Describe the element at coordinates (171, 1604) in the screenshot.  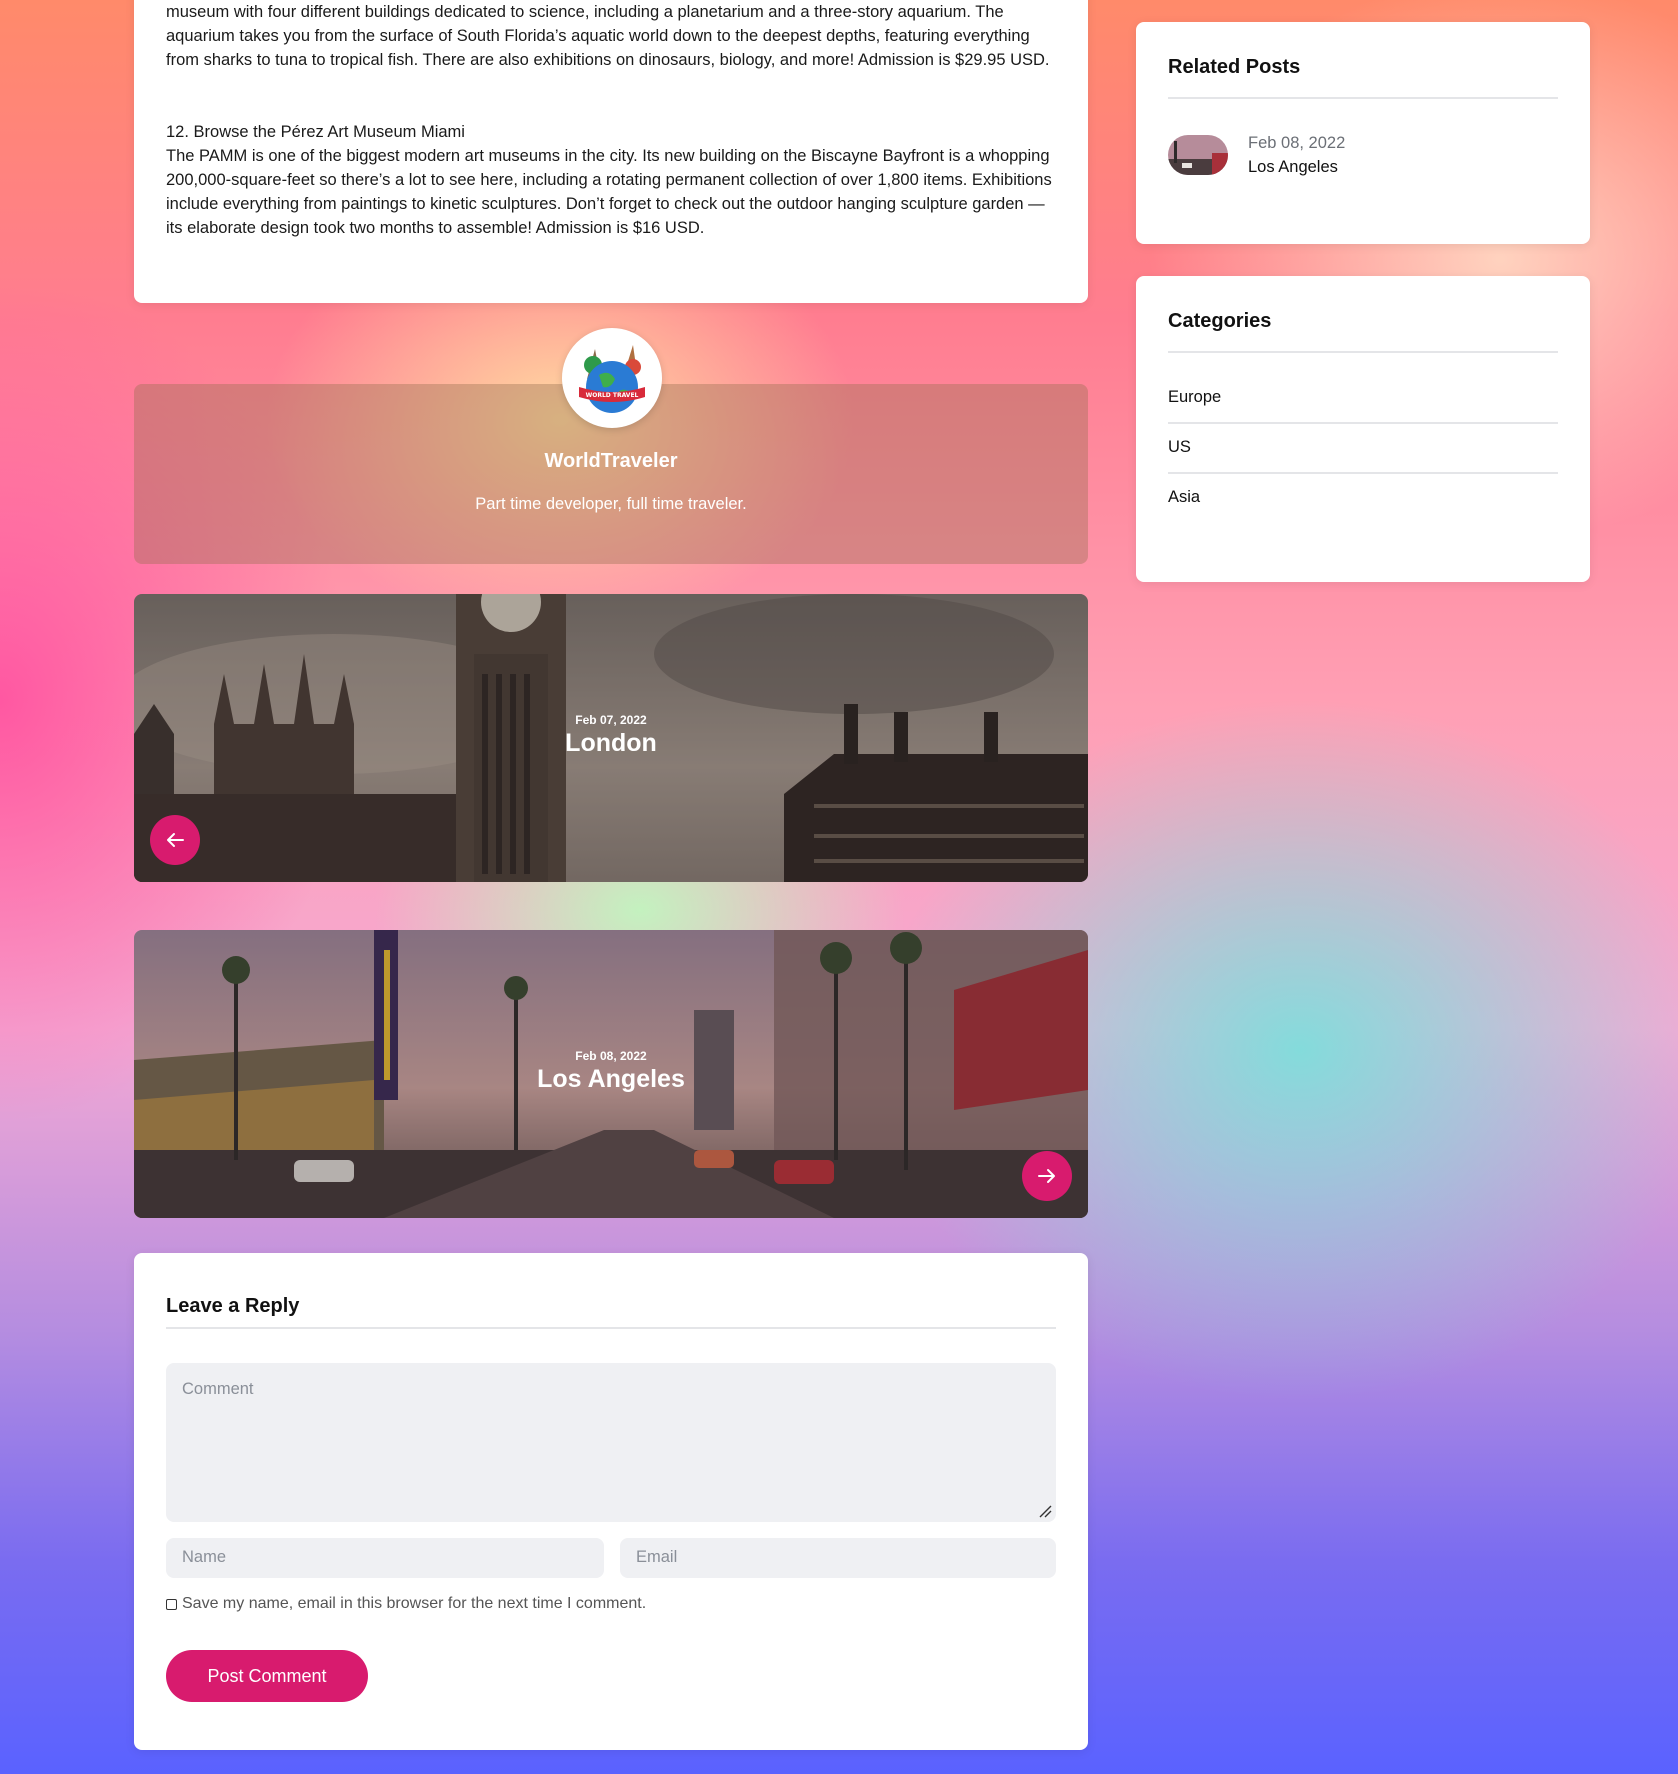
I see `save-info-checkbox` at that location.